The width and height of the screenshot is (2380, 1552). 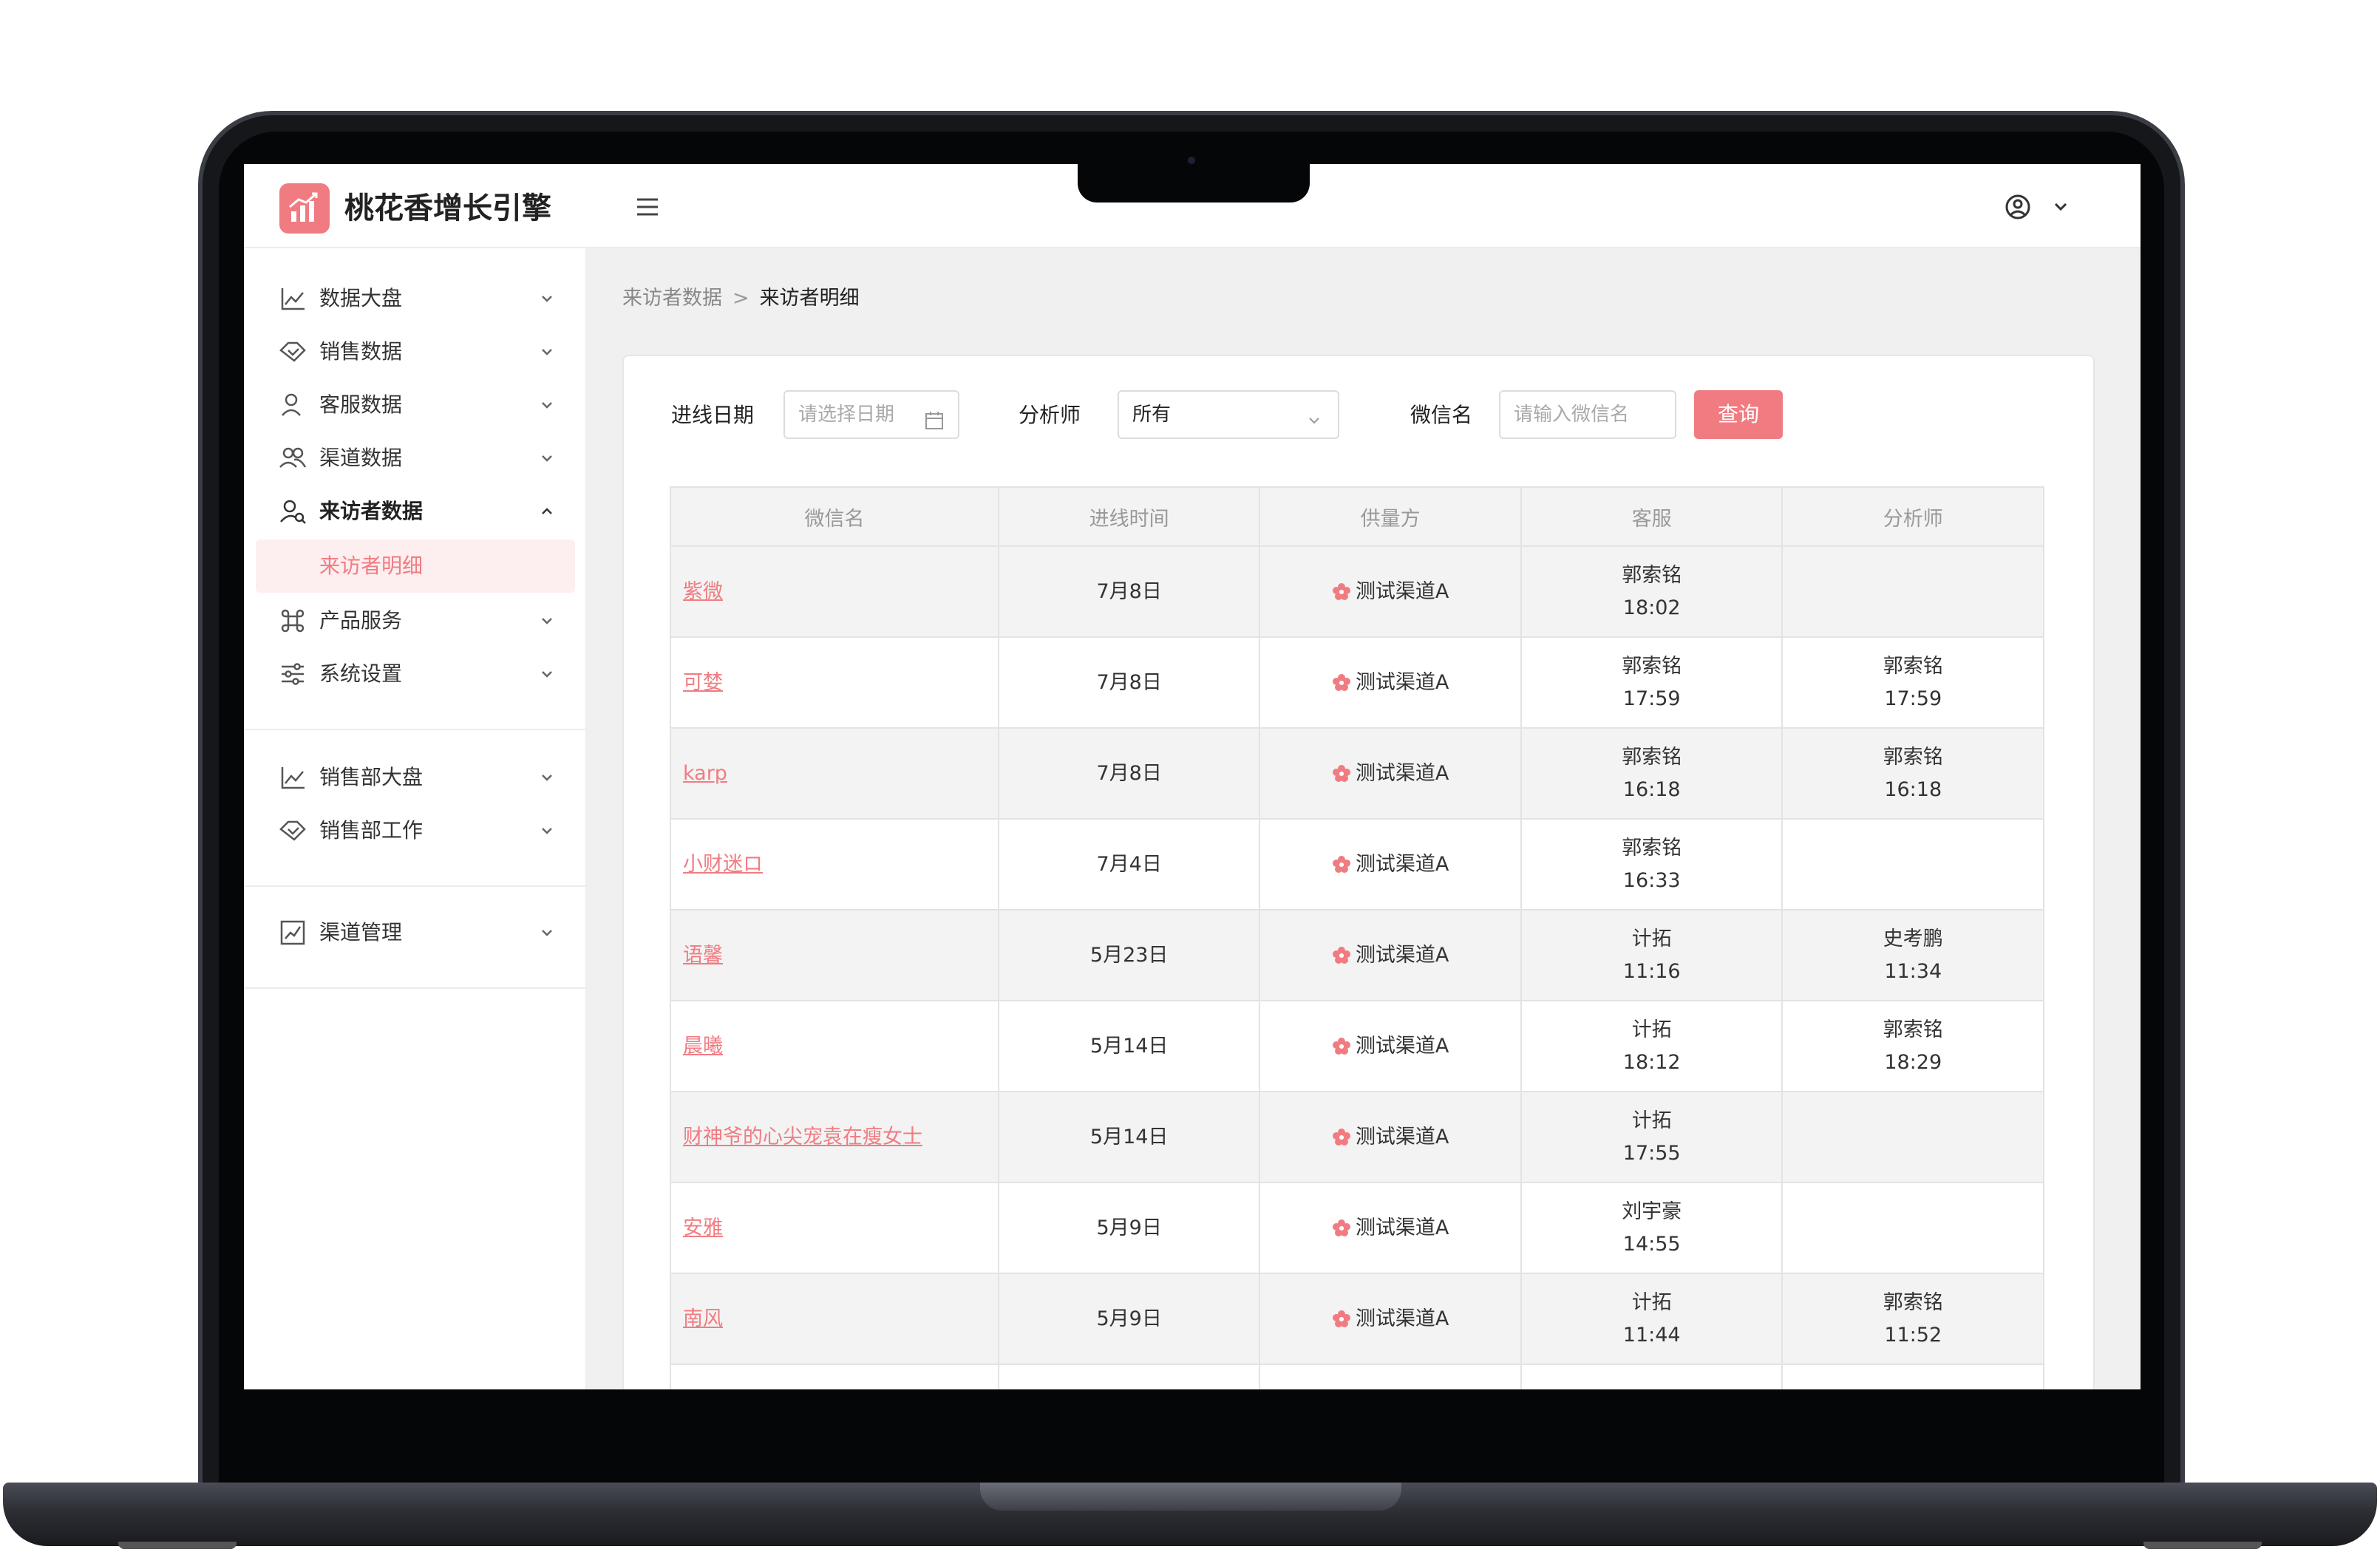 I want to click on cs-cell: 计拓 17:55, so click(x=1652, y=1137).